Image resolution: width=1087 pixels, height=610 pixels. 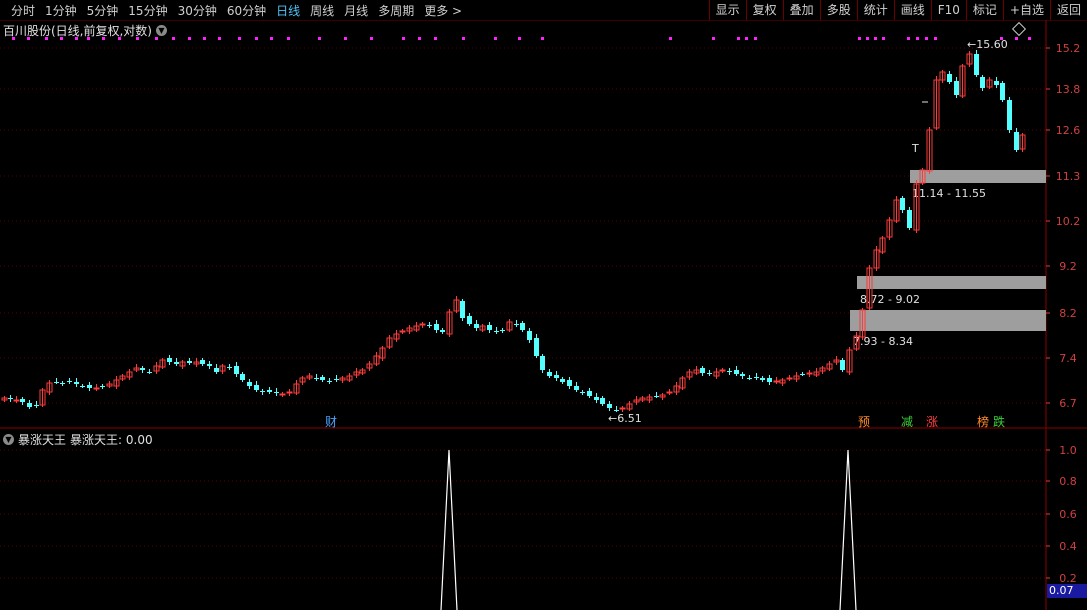 I want to click on indicator-value: 暴涨天王: 0.00, so click(x=111, y=440).